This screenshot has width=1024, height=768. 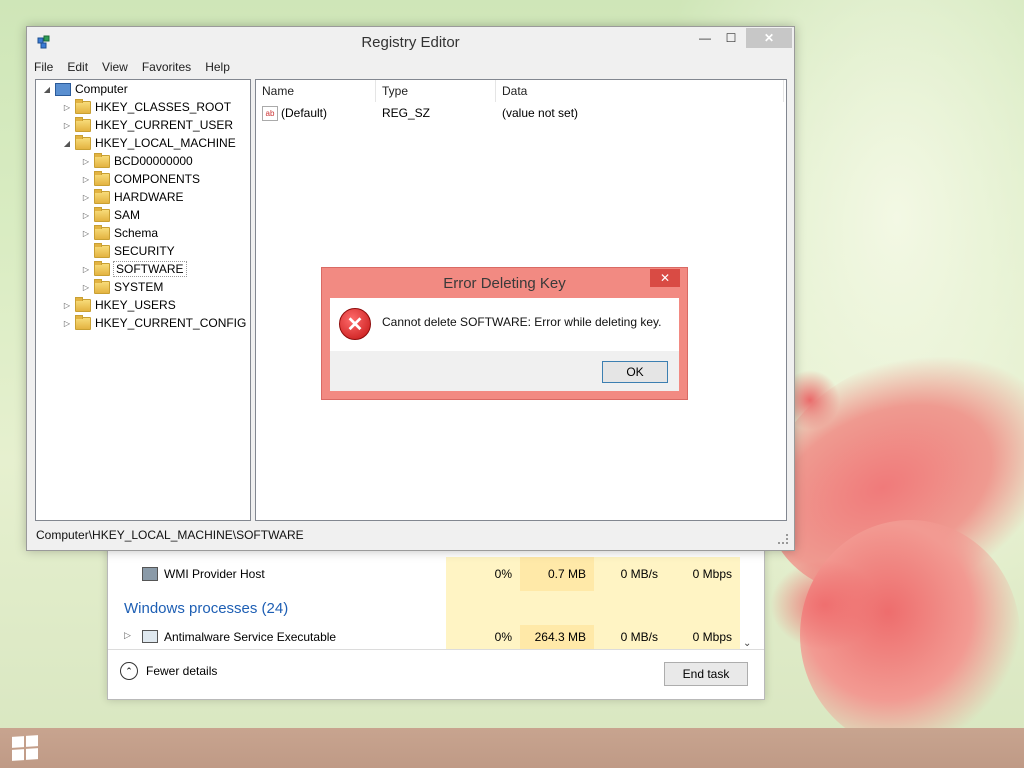 What do you see at coordinates (706, 674) in the screenshot?
I see `end-task-button: End task` at bounding box center [706, 674].